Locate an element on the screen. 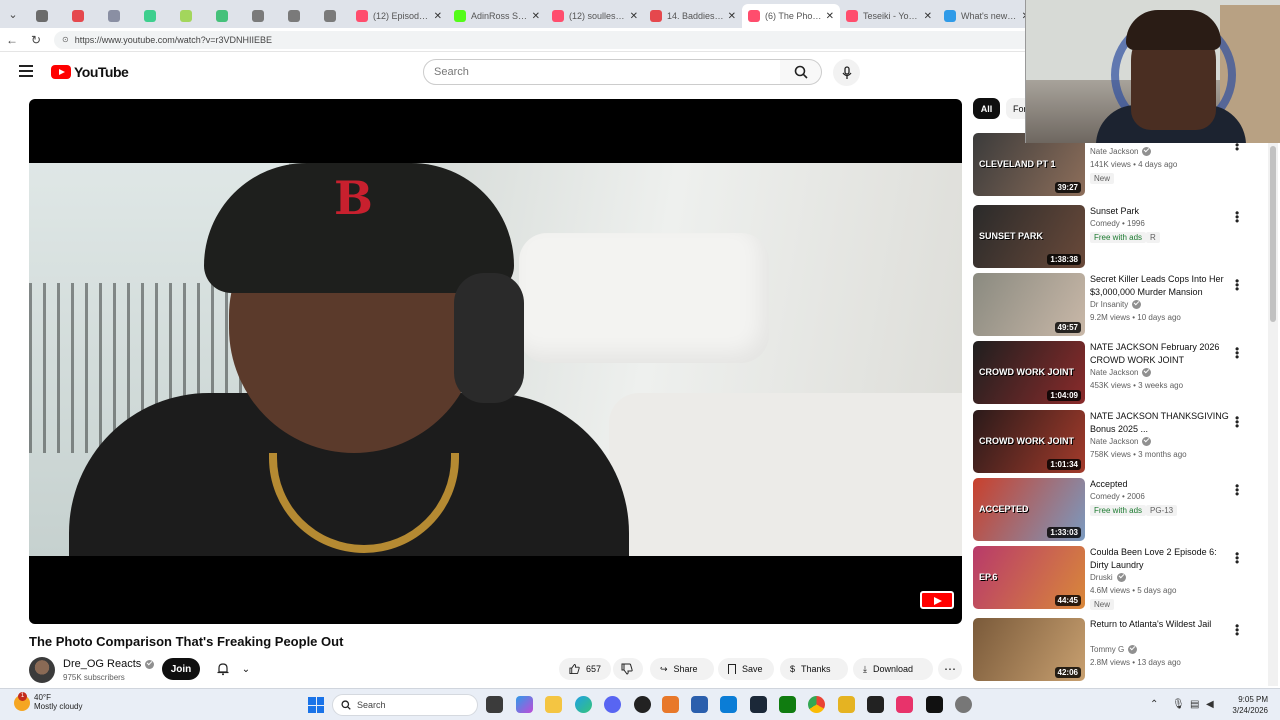 This screenshot has width=1280, height=720. tray-chevron-up-icon: ⌃ is located at coordinates (1154, 704).